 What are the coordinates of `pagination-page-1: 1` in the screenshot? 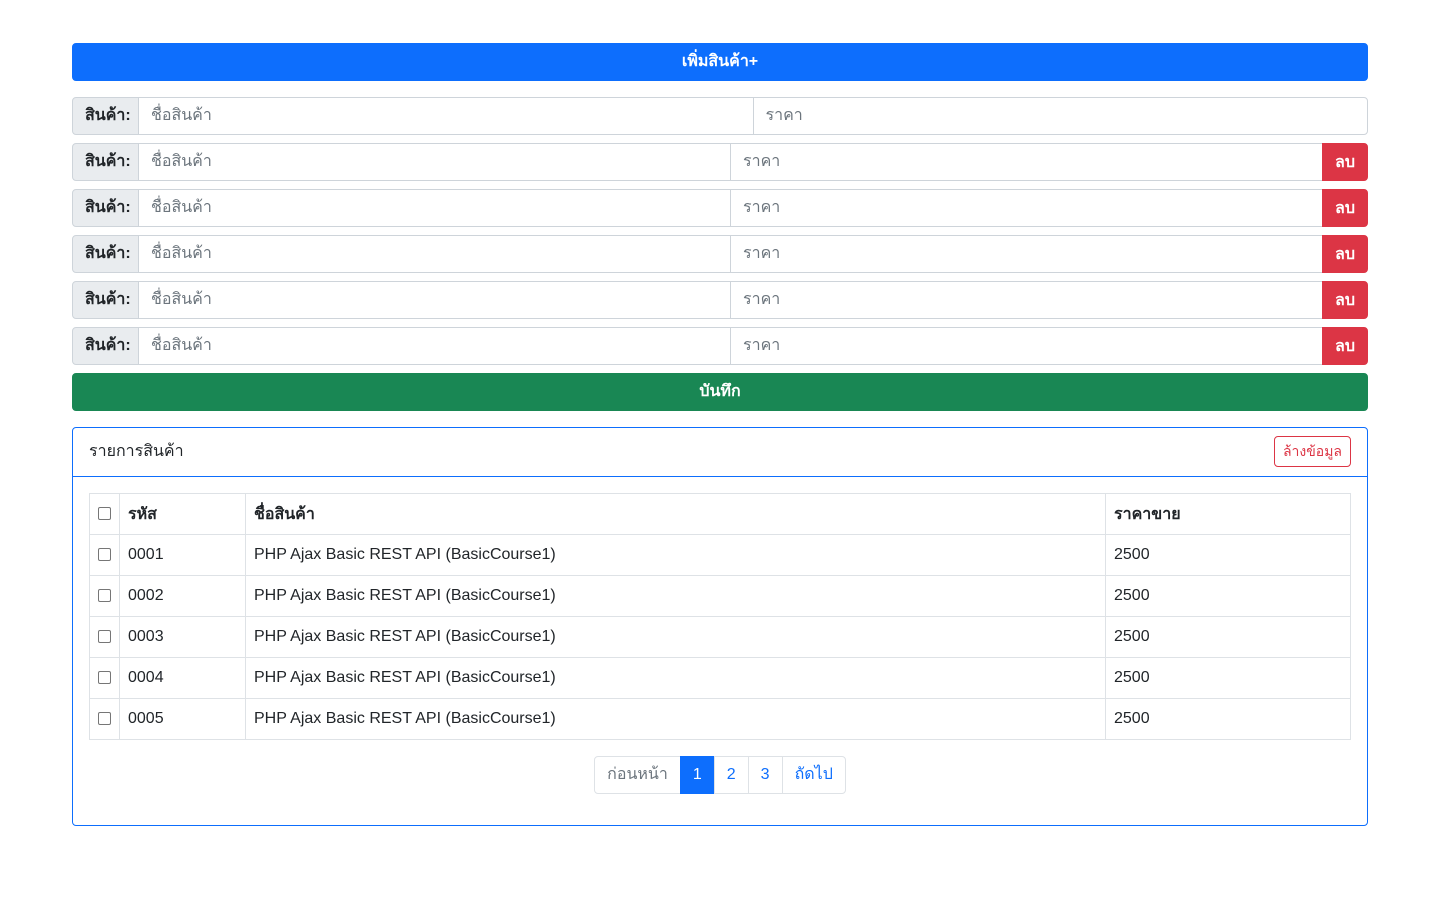 It's located at (697, 775).